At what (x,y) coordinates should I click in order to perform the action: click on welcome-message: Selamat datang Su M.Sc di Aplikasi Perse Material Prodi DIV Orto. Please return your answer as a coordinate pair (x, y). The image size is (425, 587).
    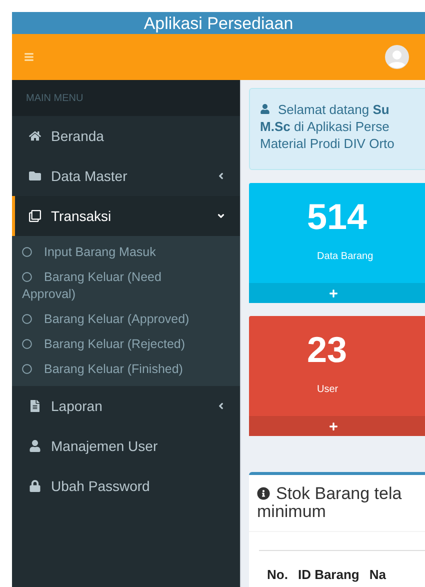
    Looking at the image, I should click on (328, 126).